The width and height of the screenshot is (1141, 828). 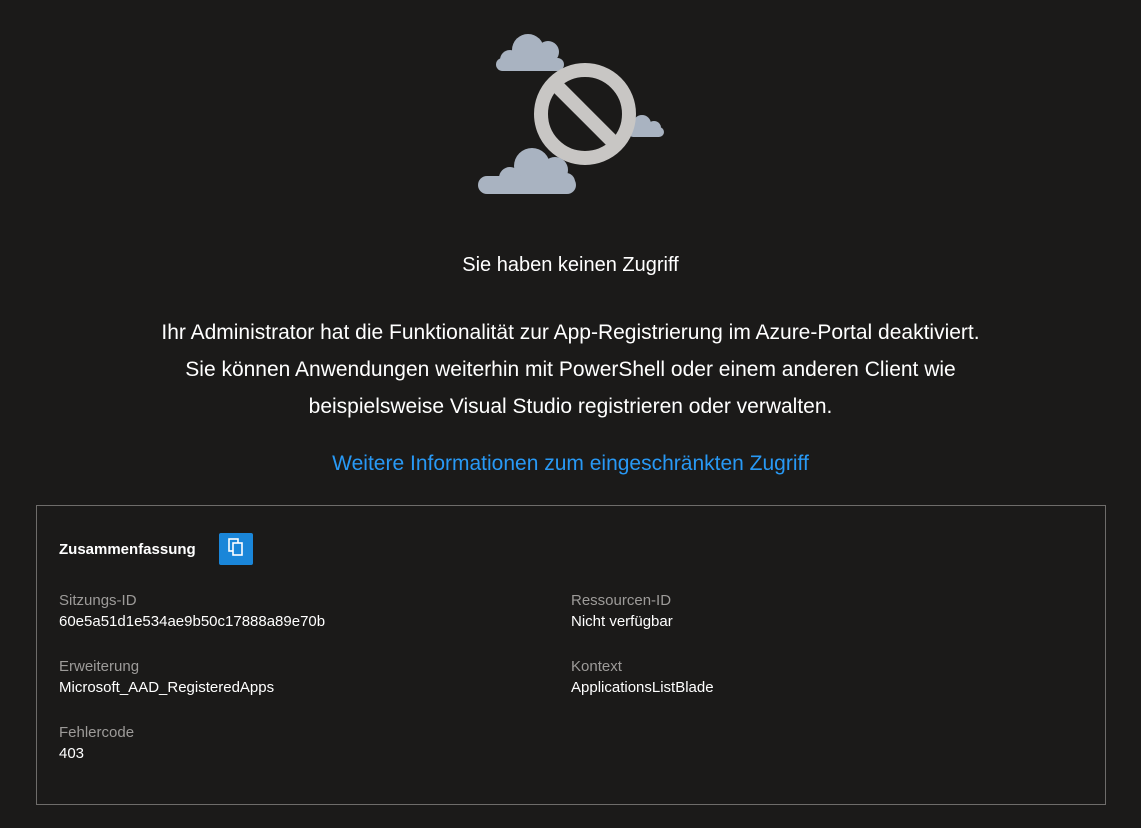 I want to click on extension-label: Erweiterung, so click(x=99, y=666).